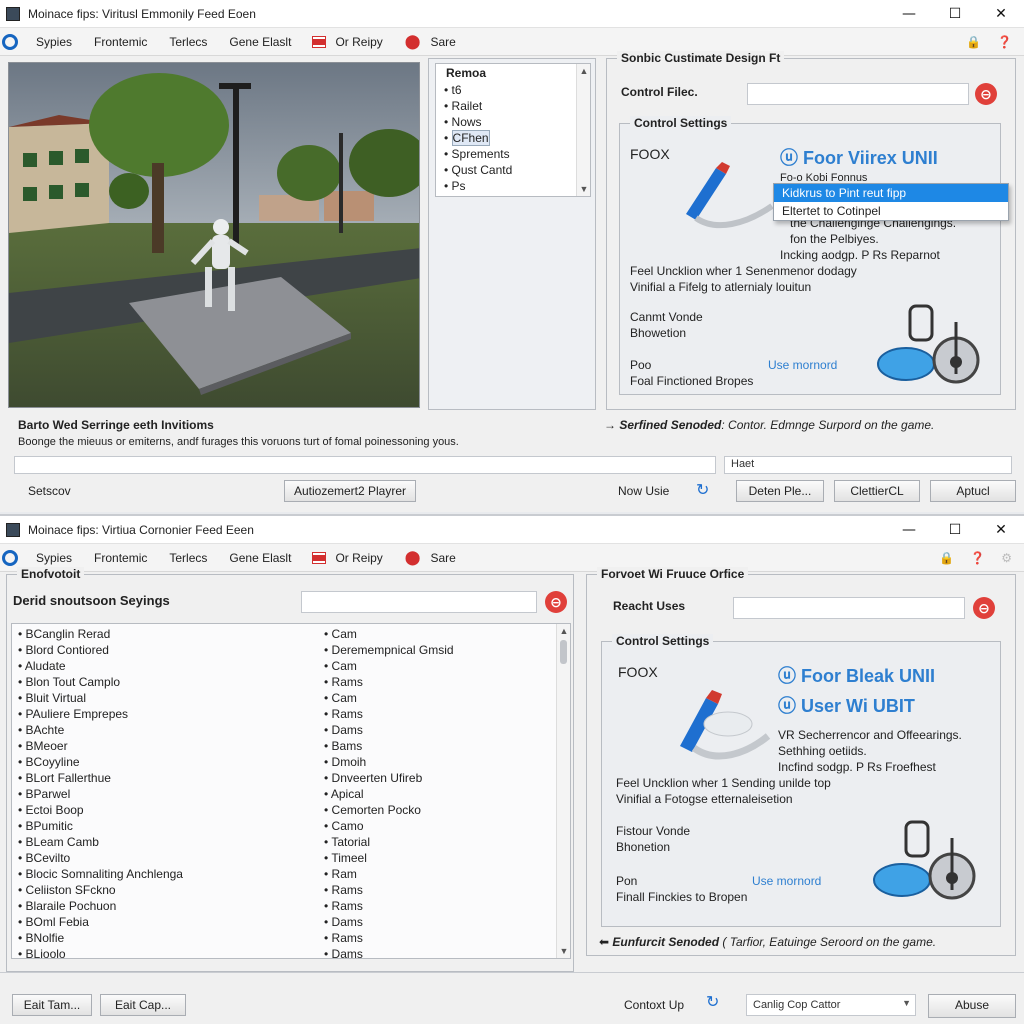 This screenshot has width=1024, height=1024. What do you see at coordinates (439, 650) in the screenshot?
I see `settings-value-row: • Deremempnical Gmsid` at bounding box center [439, 650].